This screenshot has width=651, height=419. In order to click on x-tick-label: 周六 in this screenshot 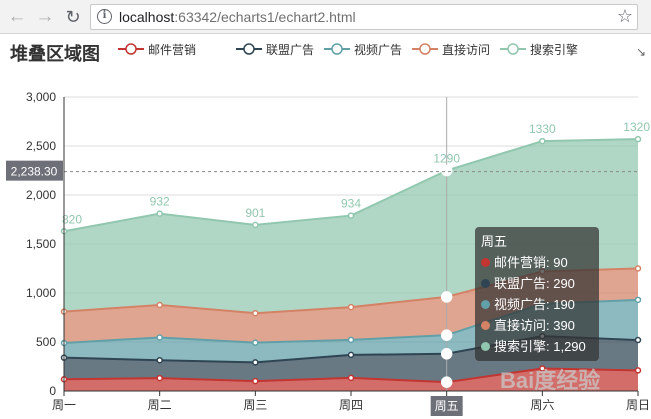, I will do `click(542, 405)`.